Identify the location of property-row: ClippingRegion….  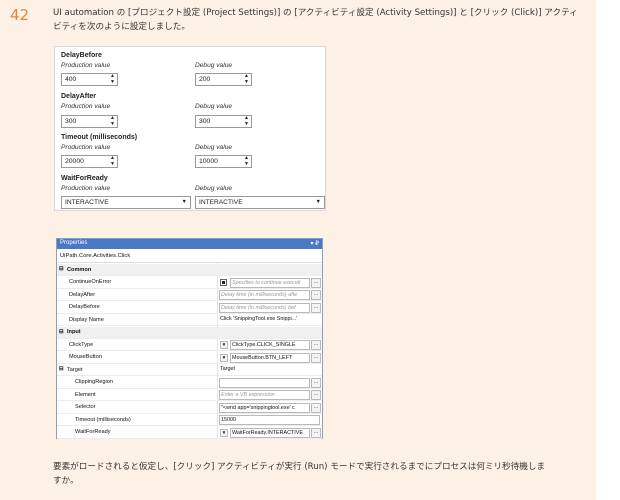
(189, 383).